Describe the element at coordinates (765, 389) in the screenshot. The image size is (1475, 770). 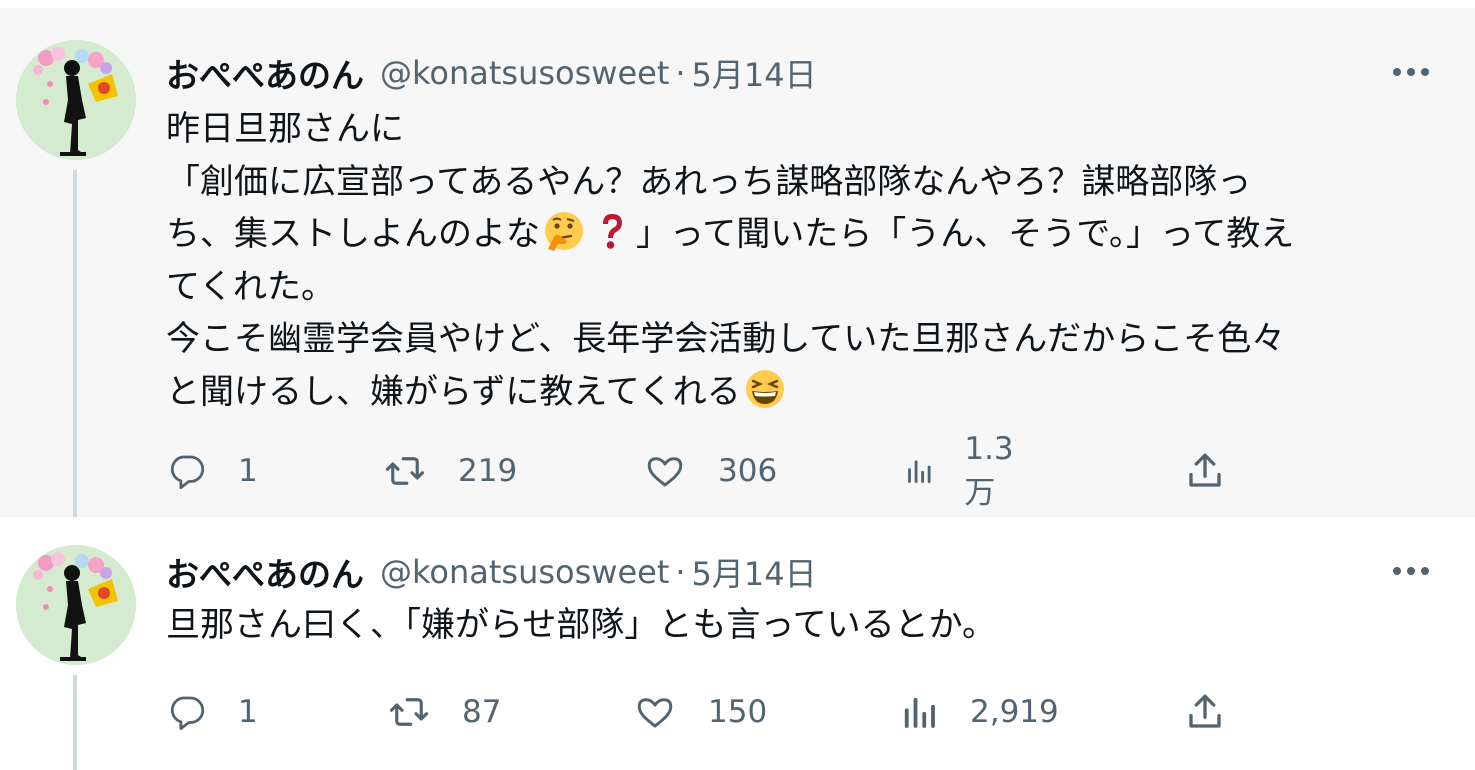
I see `grinning-squinting-face-emoji` at that location.